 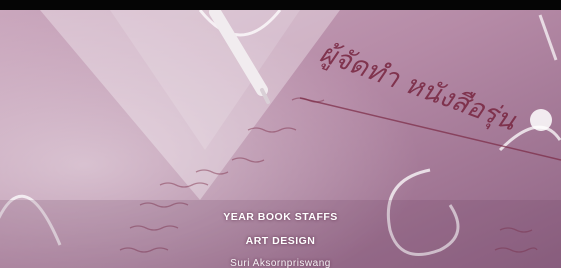 What do you see at coordinates (280, 241) in the screenshot?
I see `credit-art-design: ART DESIGN` at bounding box center [280, 241].